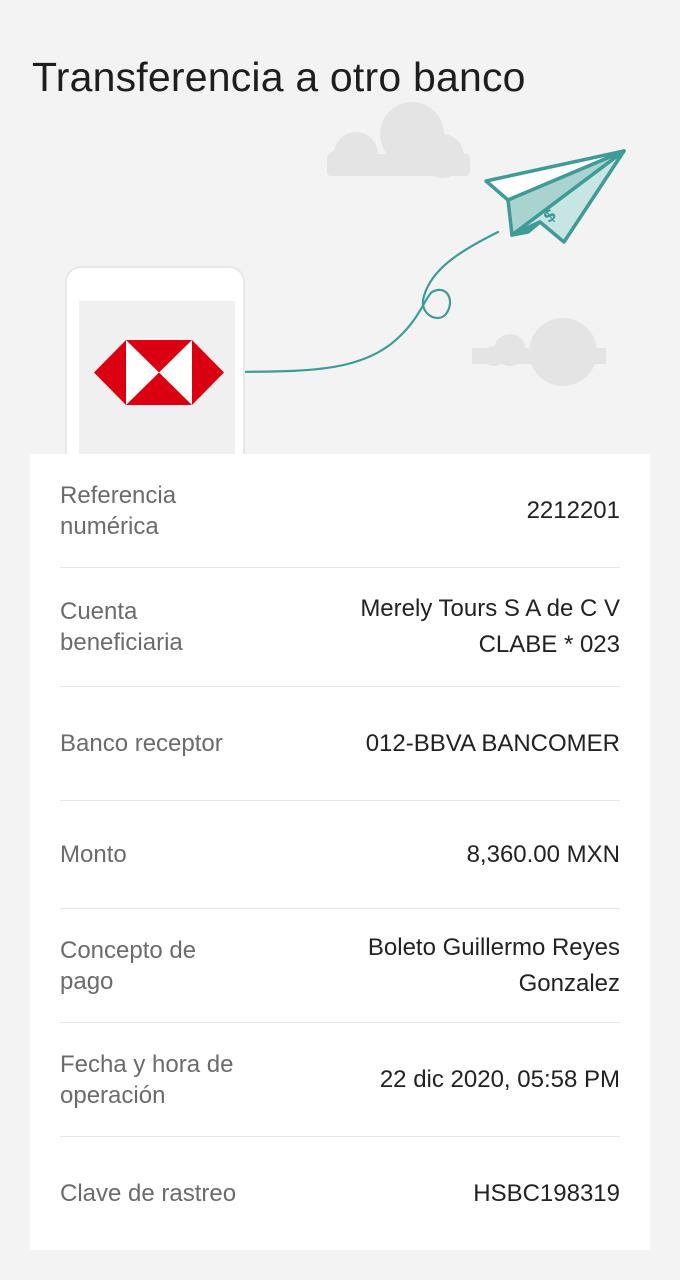 The height and width of the screenshot is (1280, 680). I want to click on detail-value: 2212201, so click(430, 511).